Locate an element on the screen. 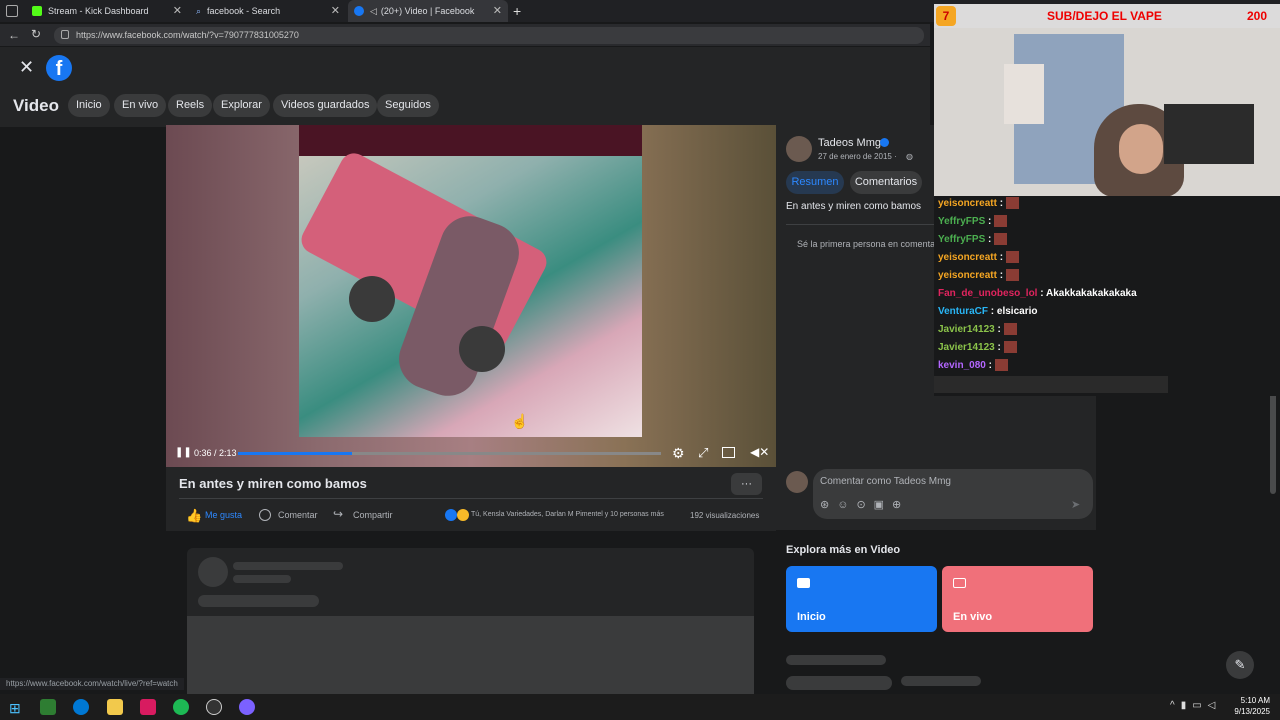  card-label: Inicio is located at coordinates (811, 617).